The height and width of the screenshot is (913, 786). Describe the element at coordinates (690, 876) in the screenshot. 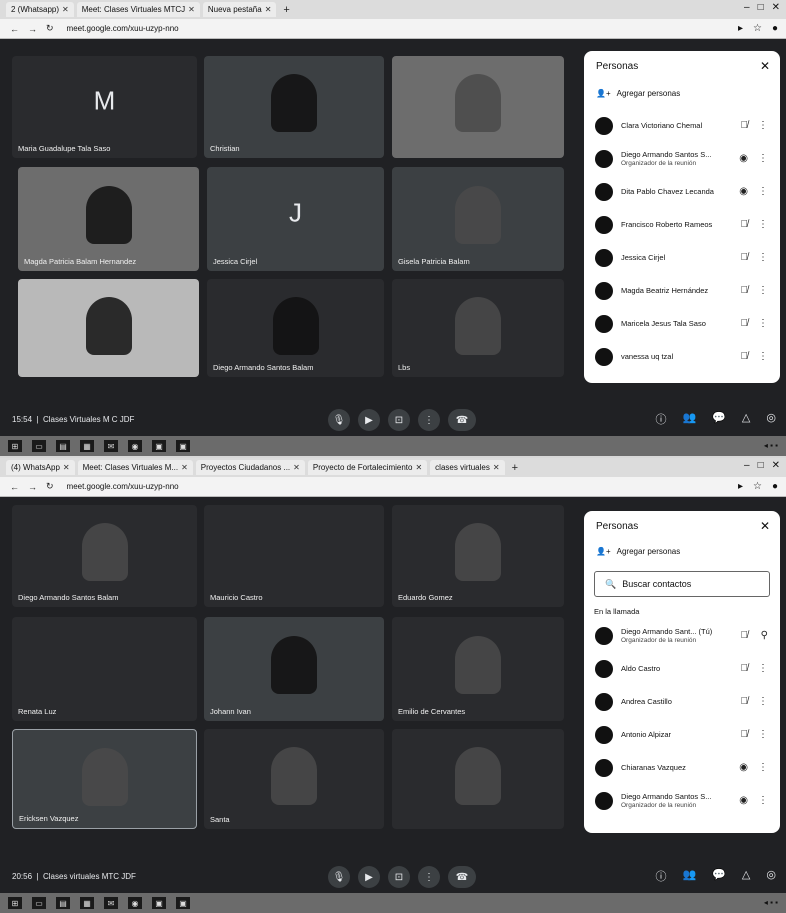

I see `people-icon: 👥` at that location.